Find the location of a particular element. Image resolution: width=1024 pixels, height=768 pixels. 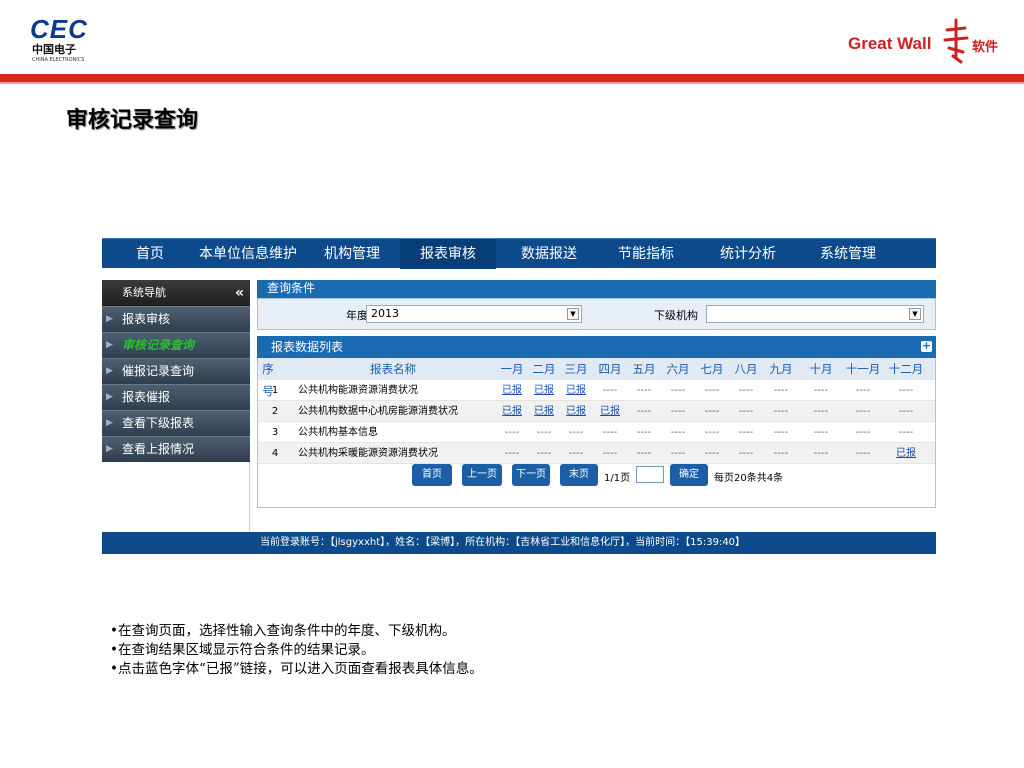

header-divider-light is located at coordinates (512, 83).